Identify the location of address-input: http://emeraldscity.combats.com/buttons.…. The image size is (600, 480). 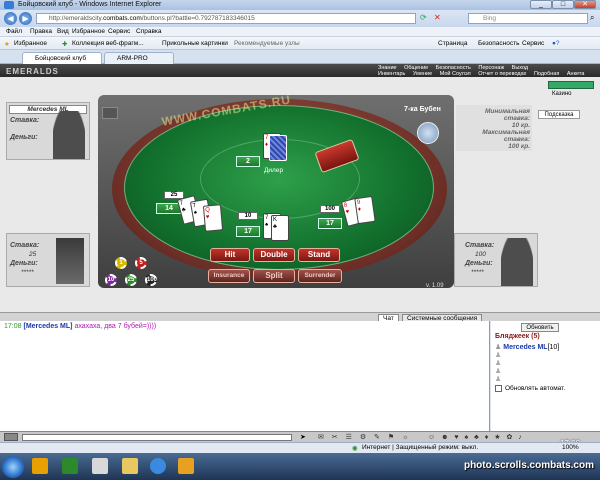
(226, 18).